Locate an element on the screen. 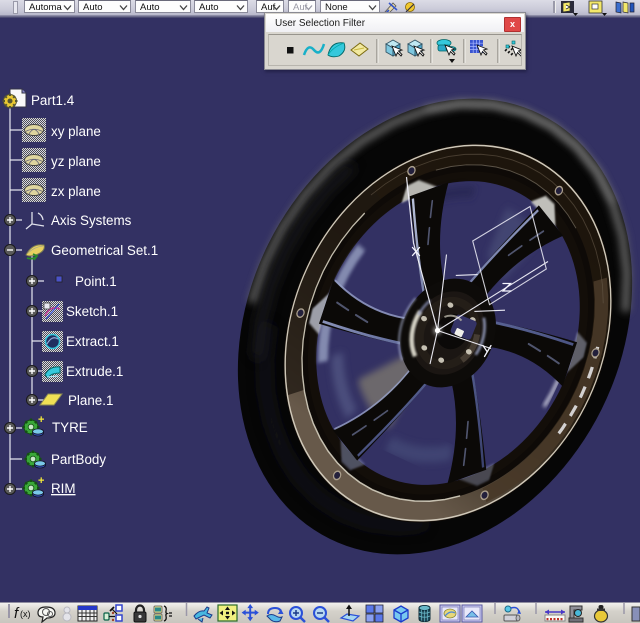  svg-text: PartBody is located at coordinates (78, 459).